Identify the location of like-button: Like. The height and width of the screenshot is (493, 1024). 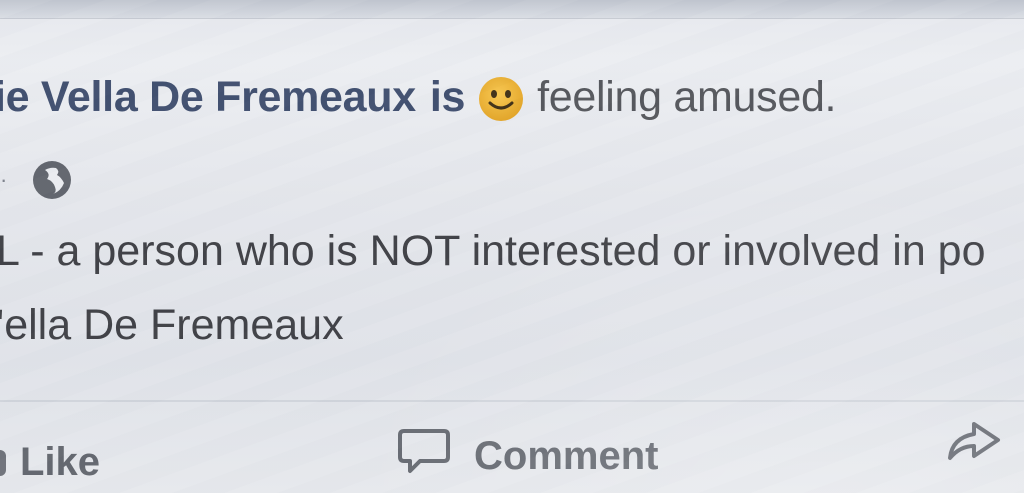
(50, 462).